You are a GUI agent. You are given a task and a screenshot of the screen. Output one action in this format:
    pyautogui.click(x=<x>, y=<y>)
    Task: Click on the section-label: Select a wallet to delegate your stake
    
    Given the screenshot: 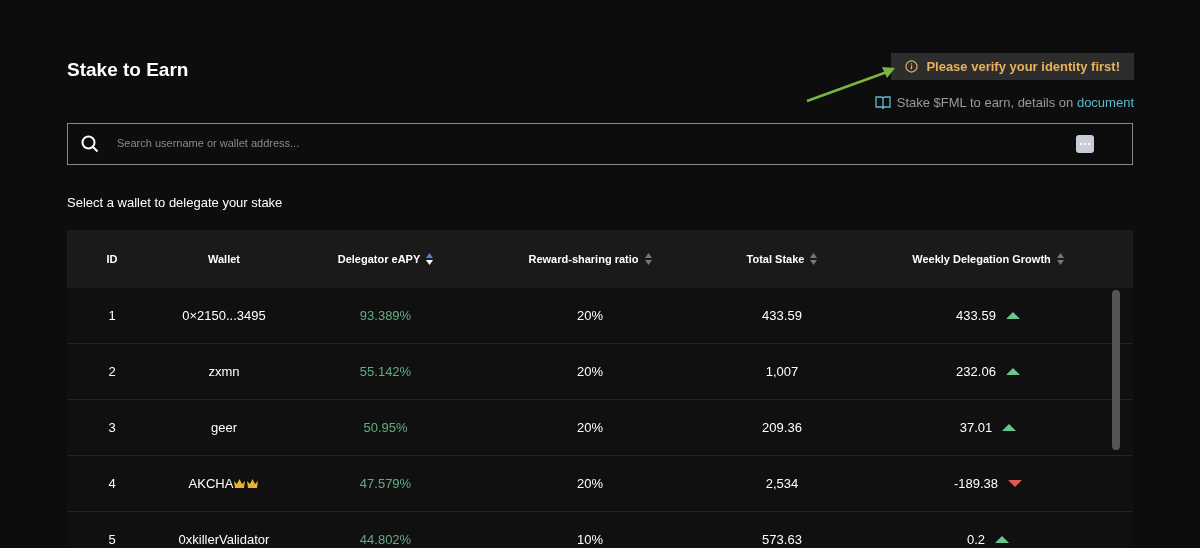 What is the action you would take?
    pyautogui.click(x=175, y=202)
    